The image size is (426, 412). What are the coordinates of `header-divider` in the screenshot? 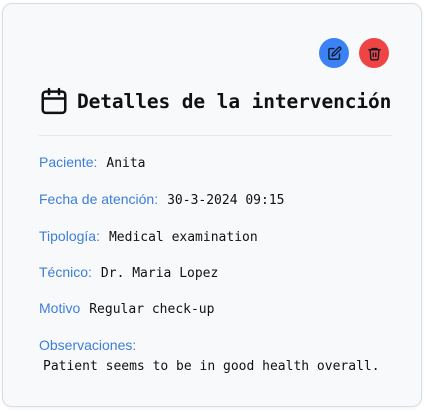 It's located at (215, 135).